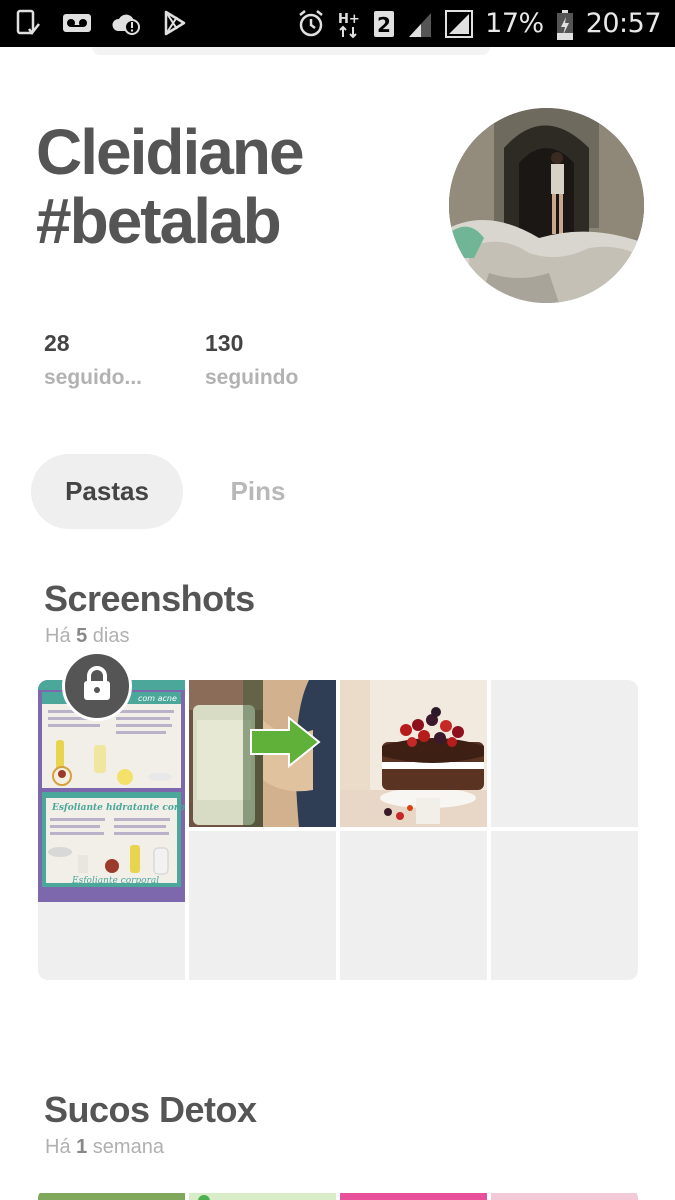  I want to click on board-title-sucos-detox: Sucos Detox, so click(150, 1110).